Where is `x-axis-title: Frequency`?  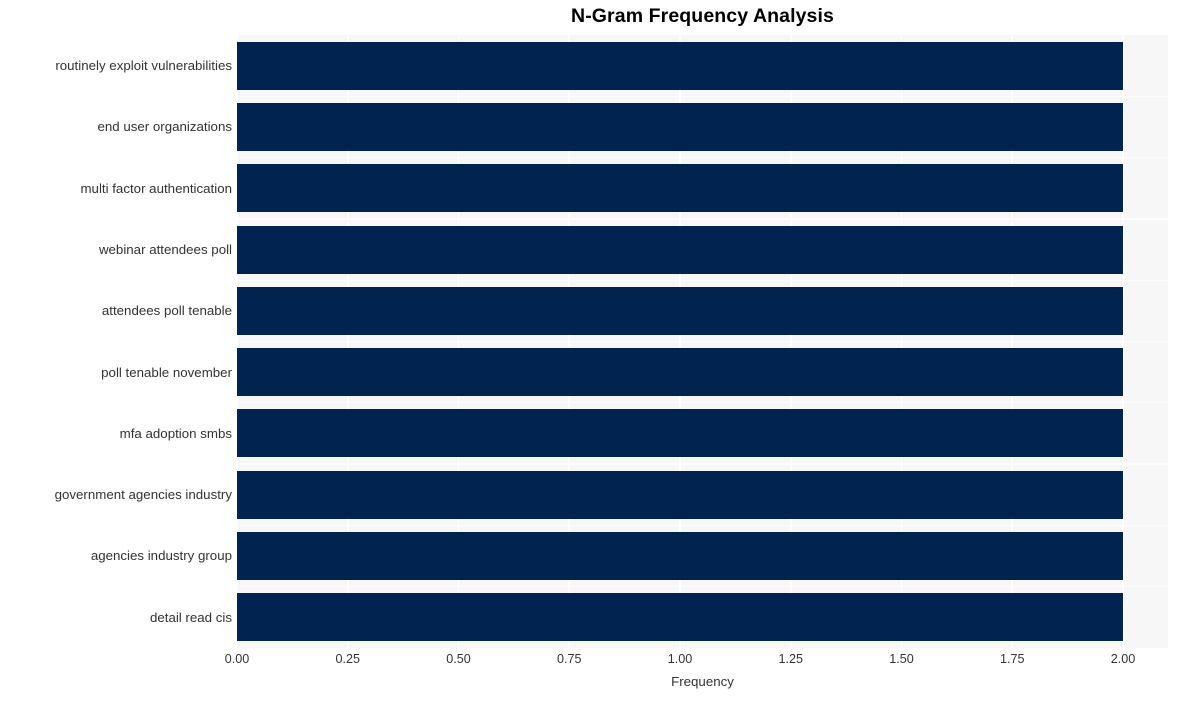
x-axis-title: Frequency is located at coordinates (702, 681).